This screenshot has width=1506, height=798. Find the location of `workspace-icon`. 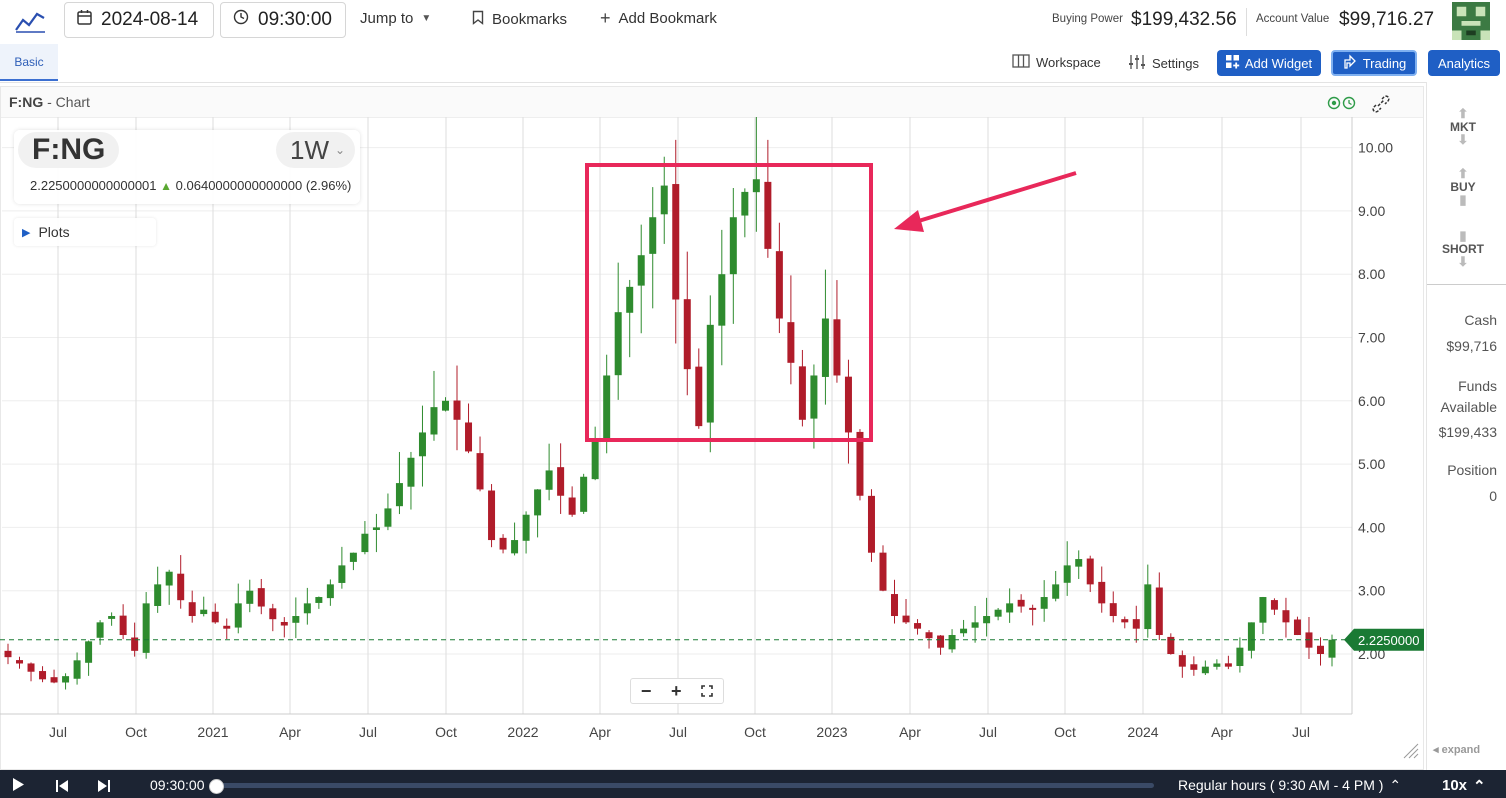

workspace-icon is located at coordinates (1021, 62).